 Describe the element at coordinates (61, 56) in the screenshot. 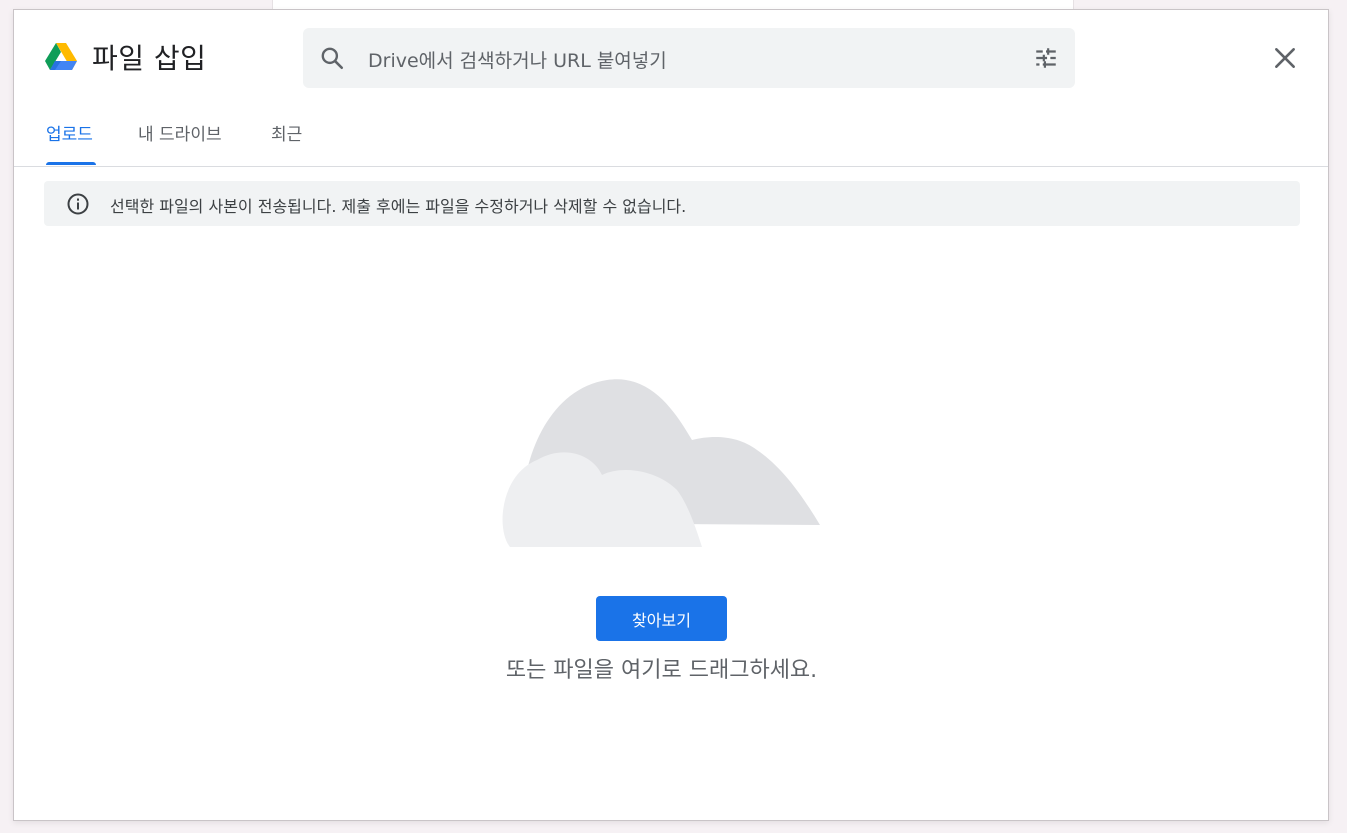

I see `google-drive-icon` at that location.